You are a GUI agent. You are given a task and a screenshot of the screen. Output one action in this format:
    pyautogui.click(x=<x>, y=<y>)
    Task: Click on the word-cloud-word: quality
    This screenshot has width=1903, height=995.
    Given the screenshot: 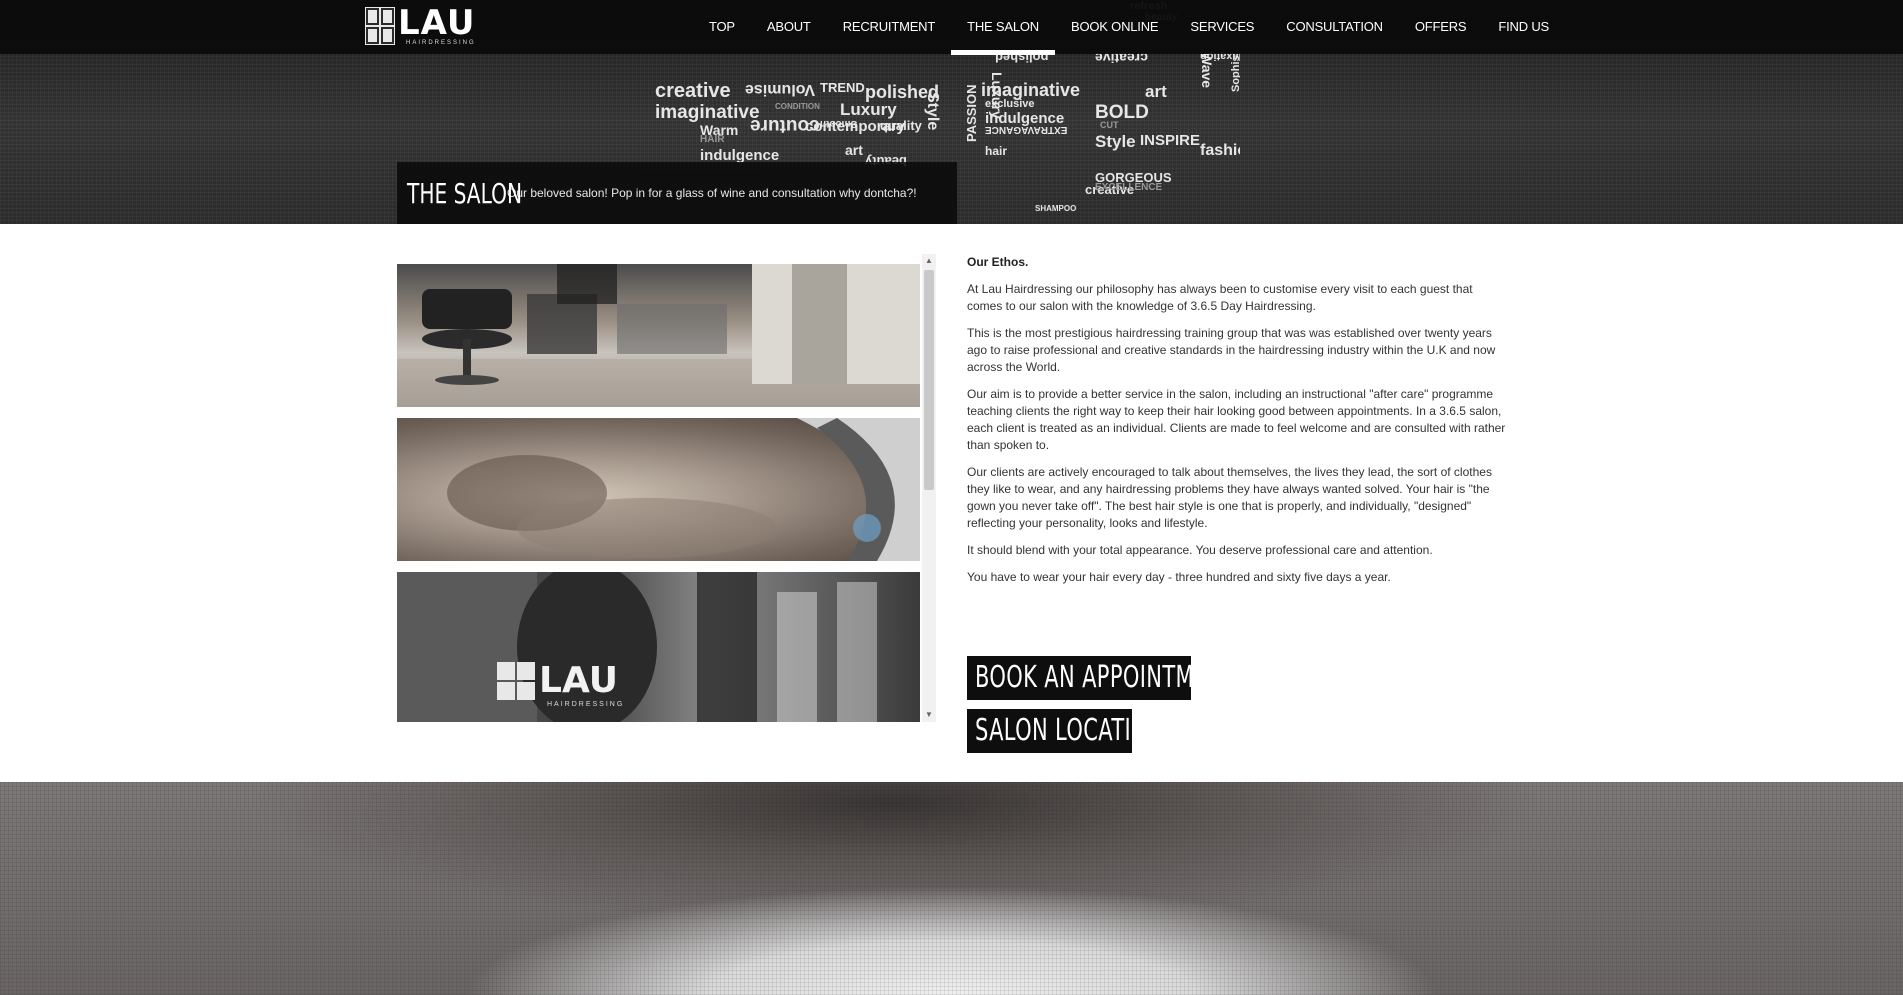 What is the action you would take?
    pyautogui.click(x=901, y=125)
    